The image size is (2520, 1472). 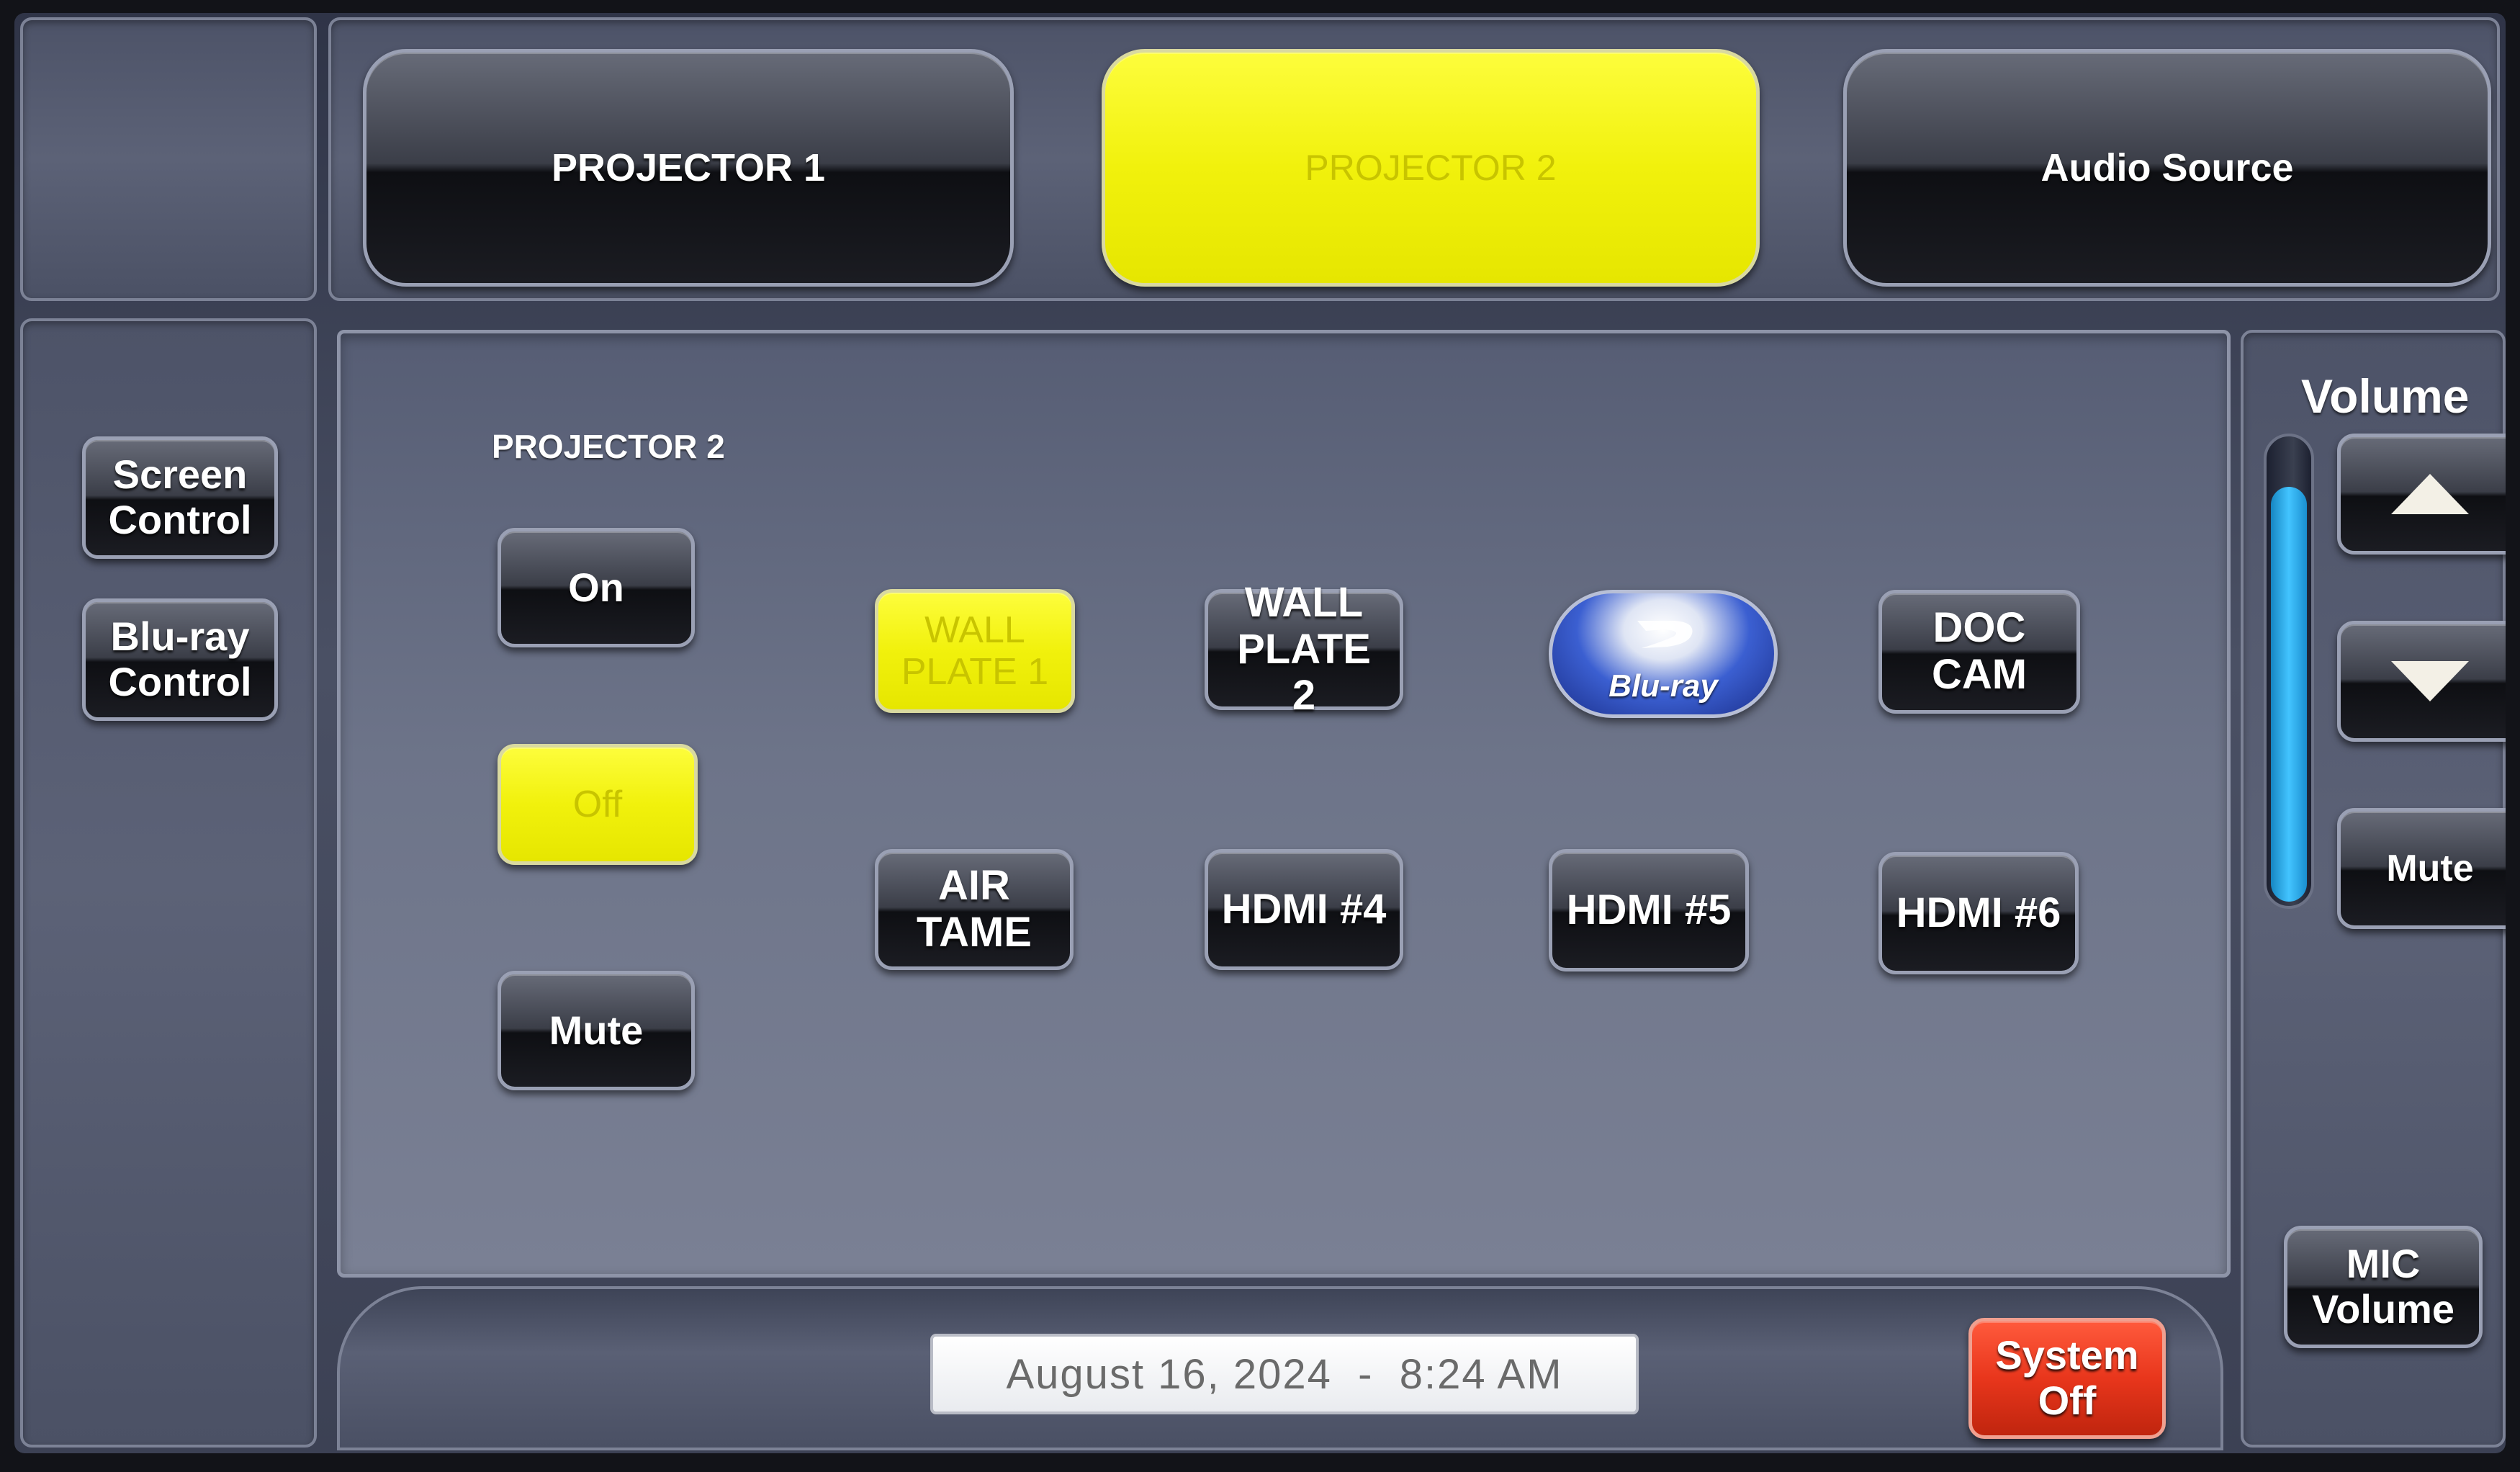 I want to click on tab-audio-source-label: Audio Source, so click(x=2167, y=167).